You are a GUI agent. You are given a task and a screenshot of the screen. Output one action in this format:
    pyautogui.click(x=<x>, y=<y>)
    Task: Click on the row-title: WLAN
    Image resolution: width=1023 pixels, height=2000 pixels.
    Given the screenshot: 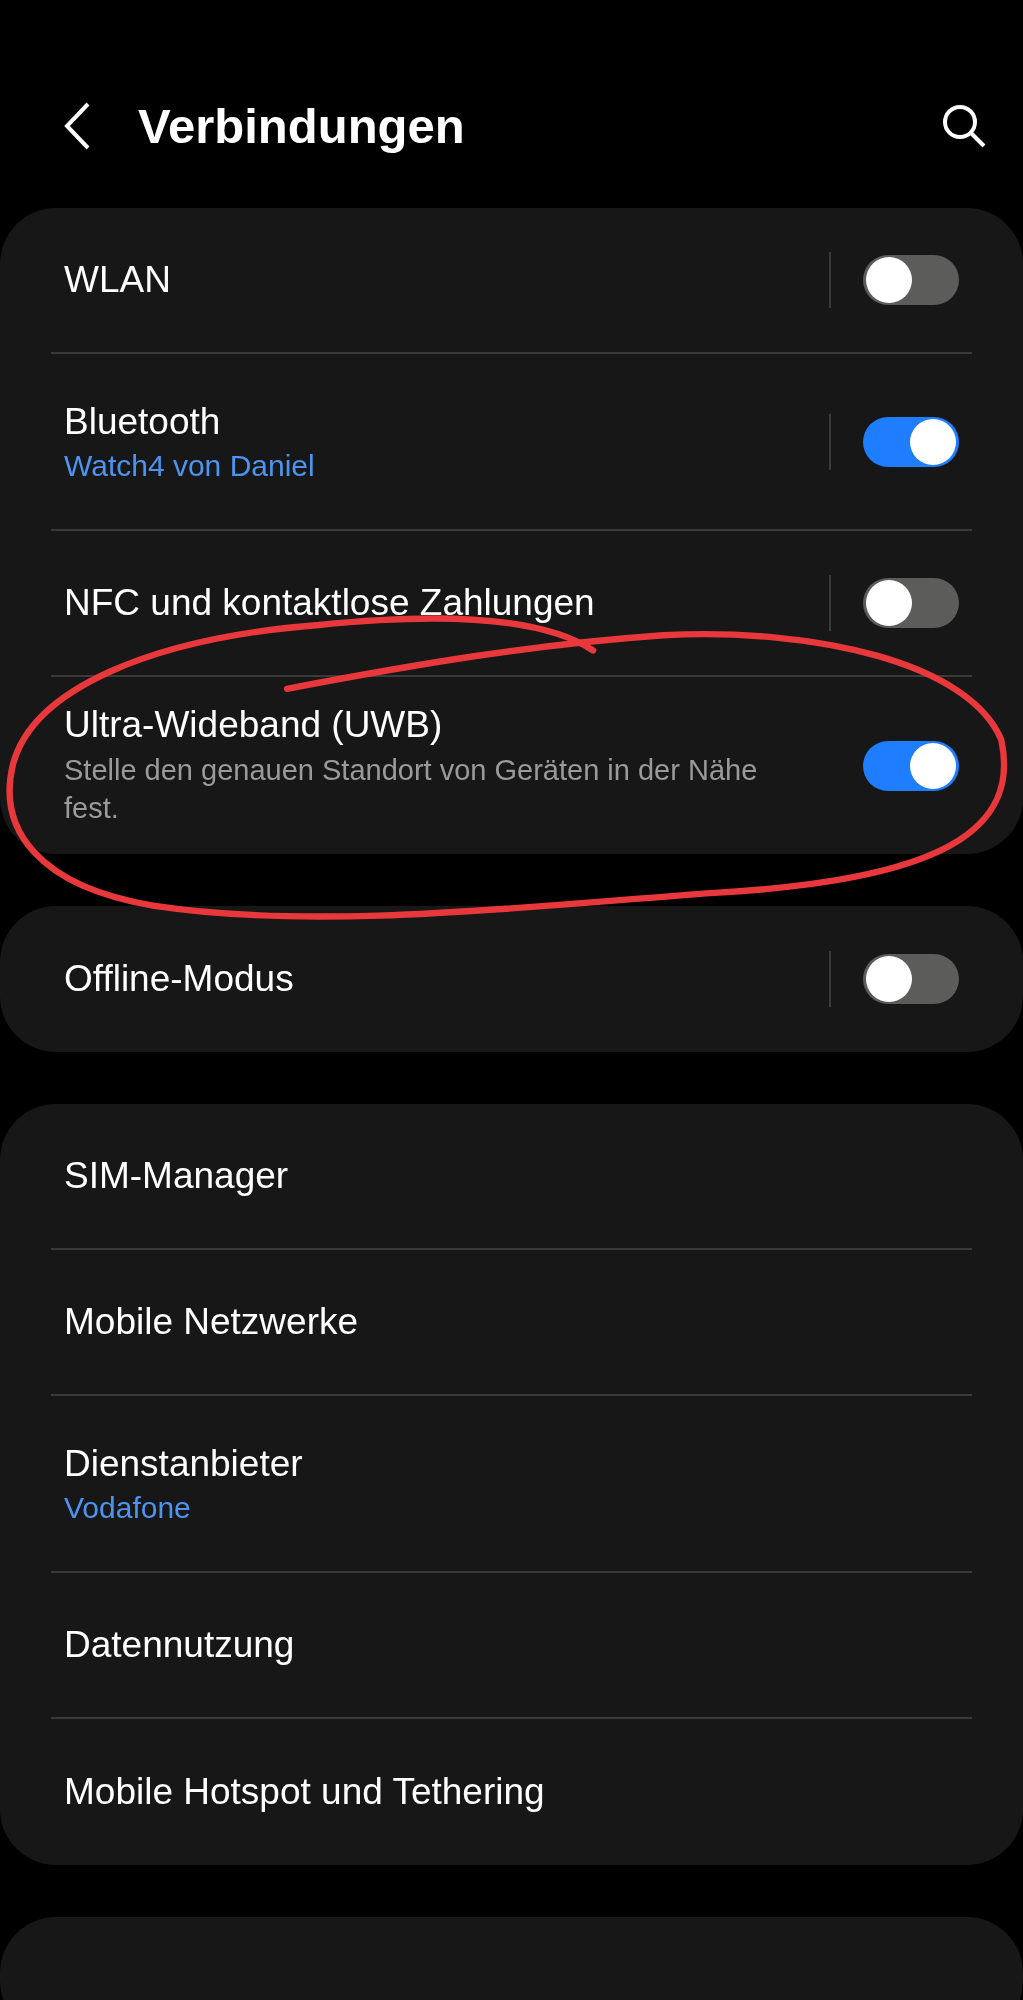 What is the action you would take?
    pyautogui.click(x=118, y=280)
    